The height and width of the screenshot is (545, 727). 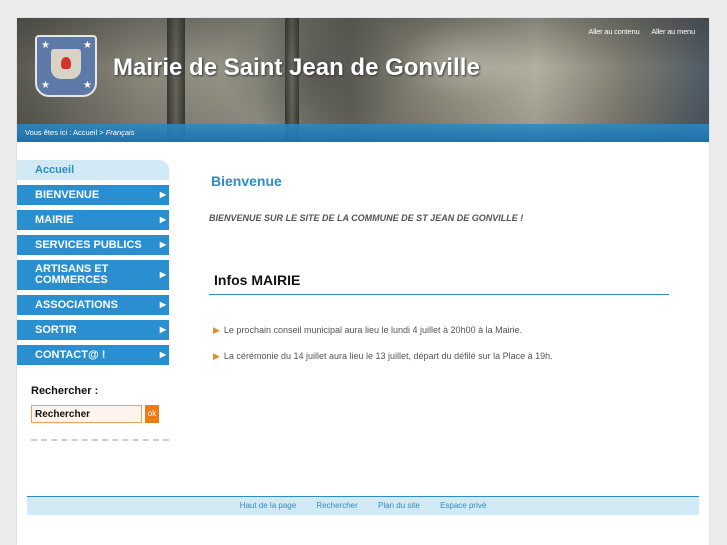 I want to click on skip-to-menu-link: Aller au menu, so click(x=673, y=31).